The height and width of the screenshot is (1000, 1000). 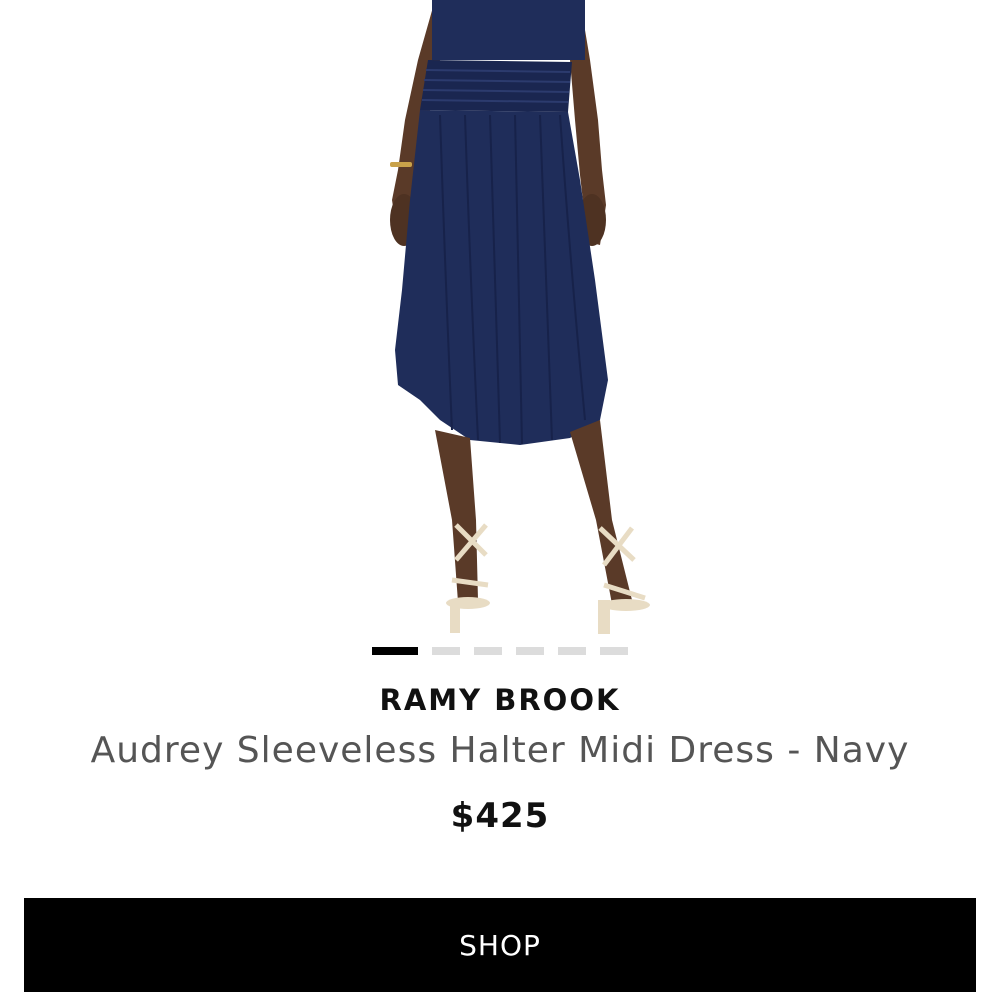 What do you see at coordinates (500, 700) in the screenshot?
I see `brand-name: RAMY BROOK` at bounding box center [500, 700].